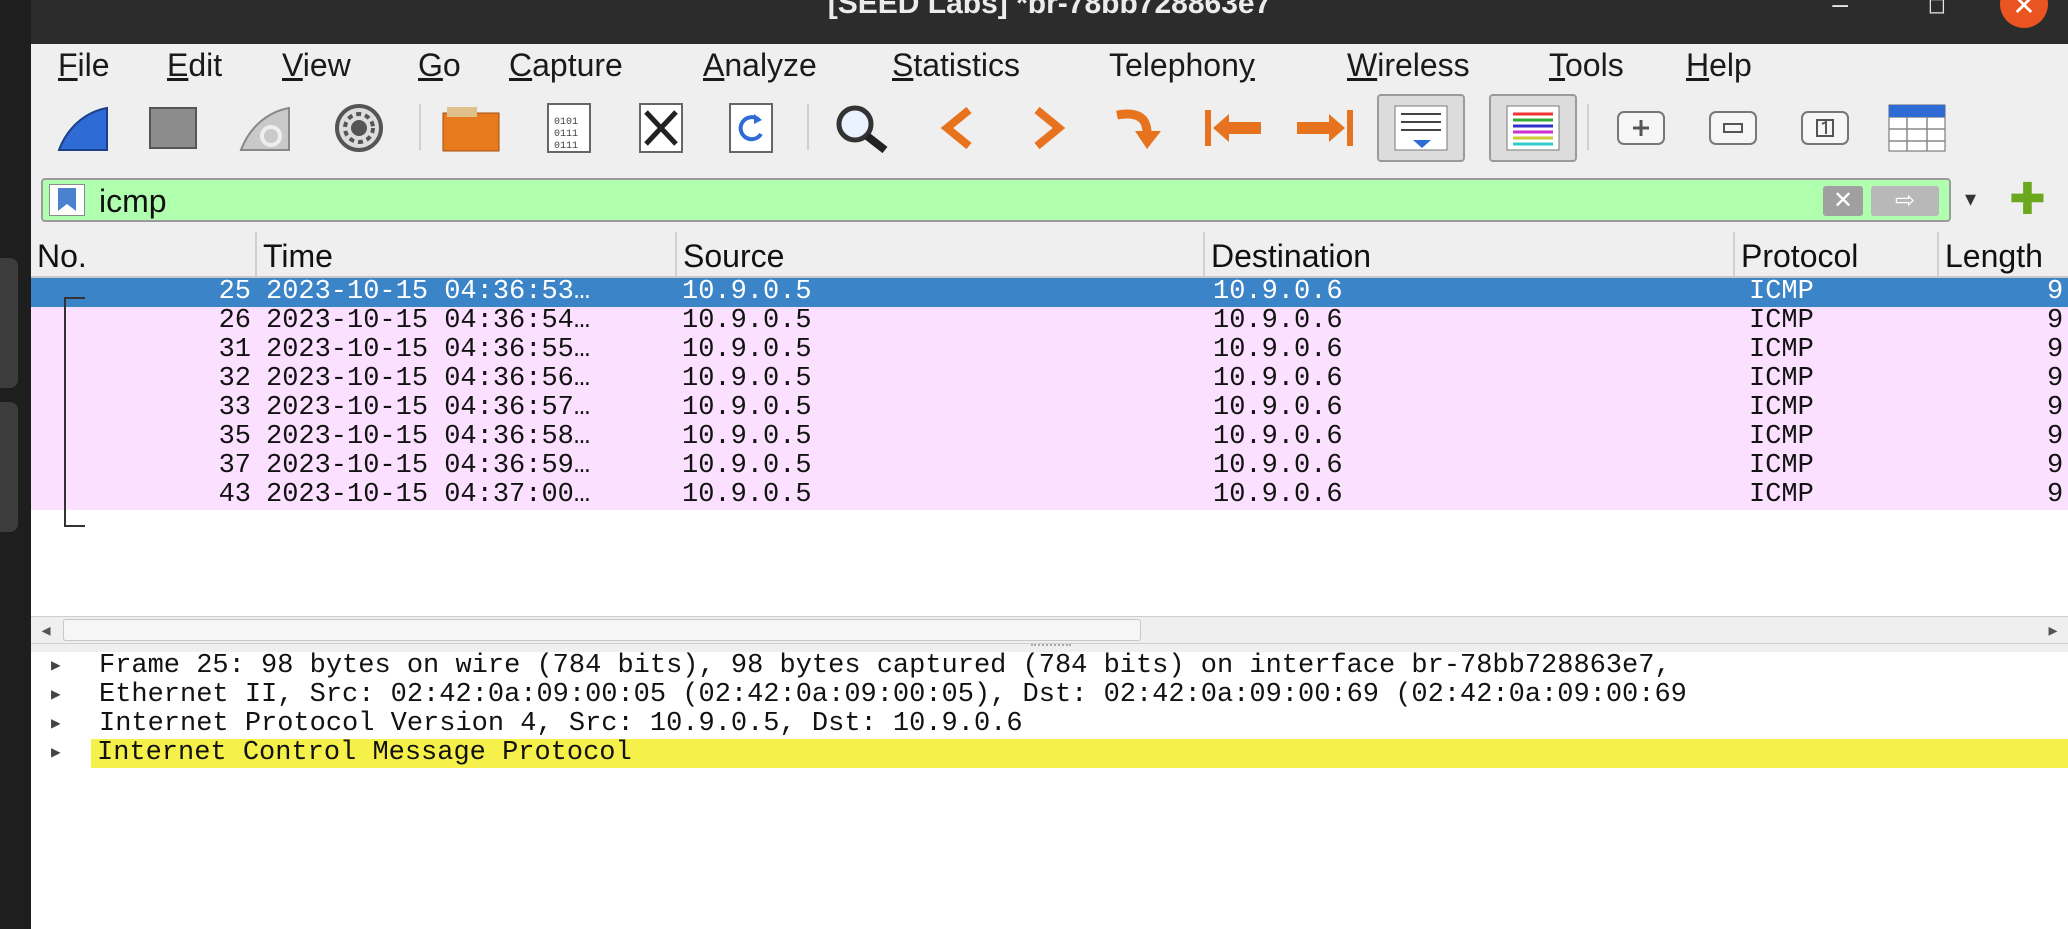 The image size is (2068, 929). I want to click on column-header-destination: Destination, so click(1470, 254).